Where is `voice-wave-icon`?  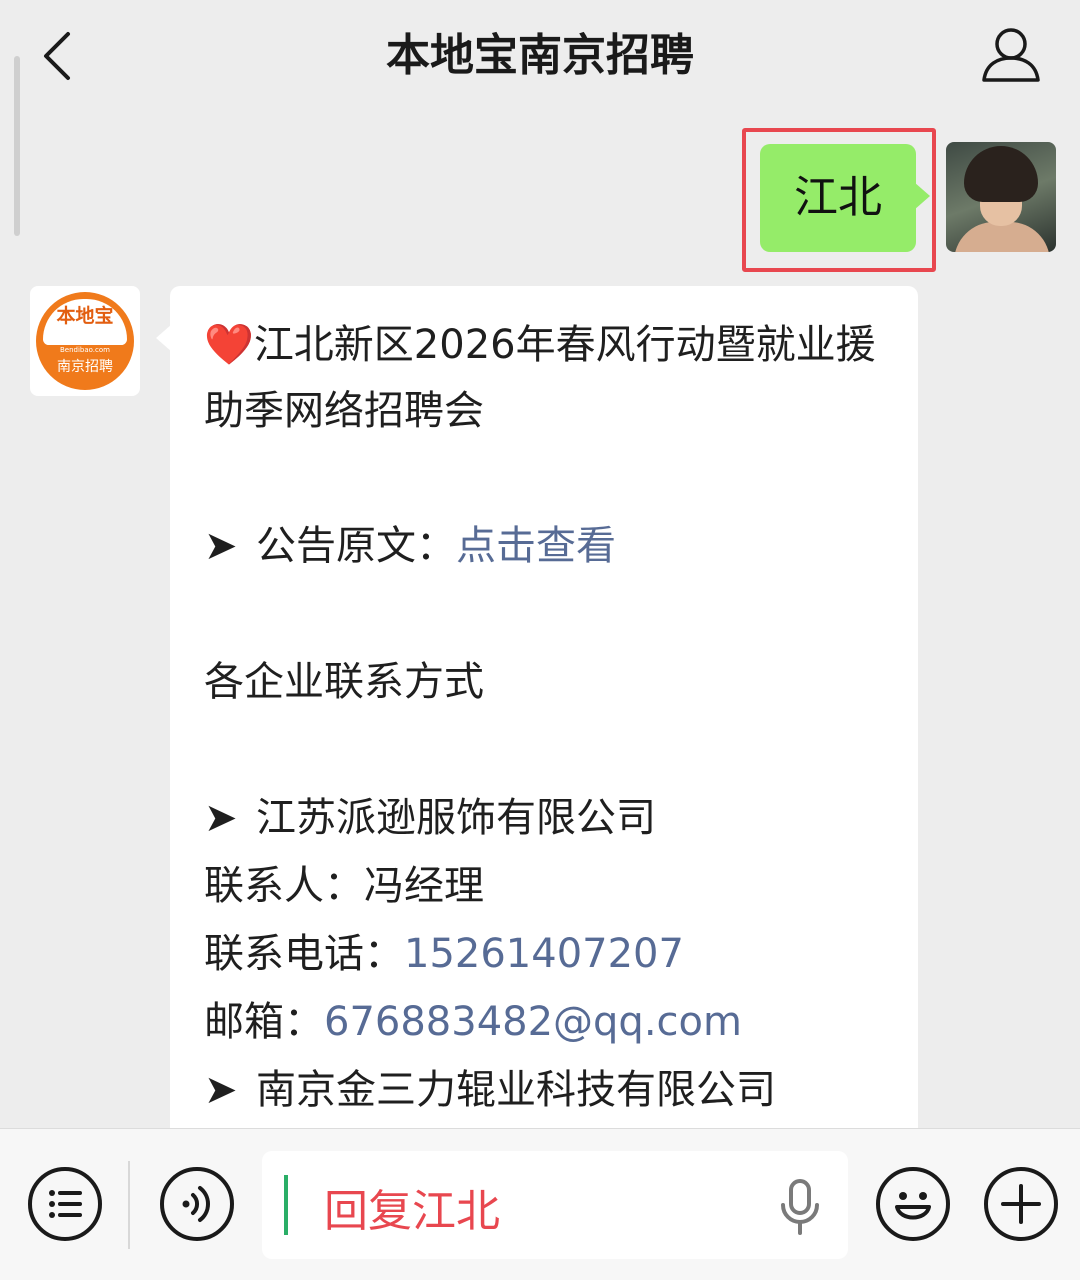 voice-wave-icon is located at coordinates (196, 1204).